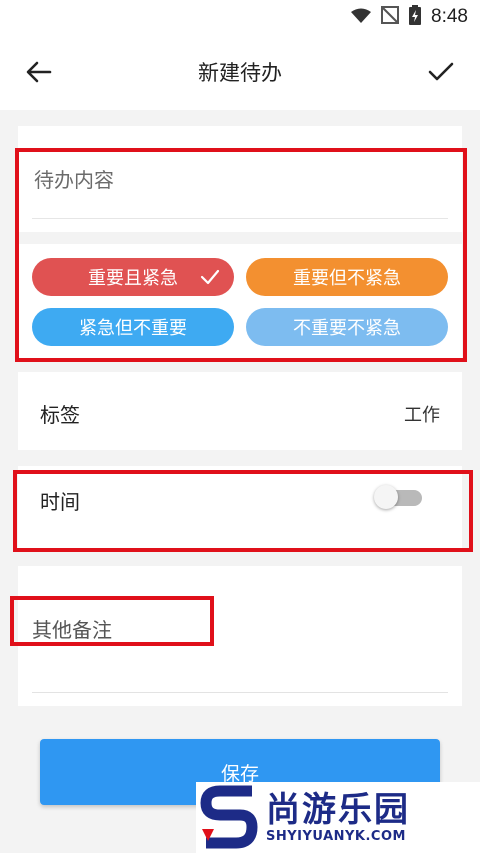 Image resolution: width=480 pixels, height=853 pixels. Describe the element at coordinates (415, 17) in the screenshot. I see `battery-icon` at that location.